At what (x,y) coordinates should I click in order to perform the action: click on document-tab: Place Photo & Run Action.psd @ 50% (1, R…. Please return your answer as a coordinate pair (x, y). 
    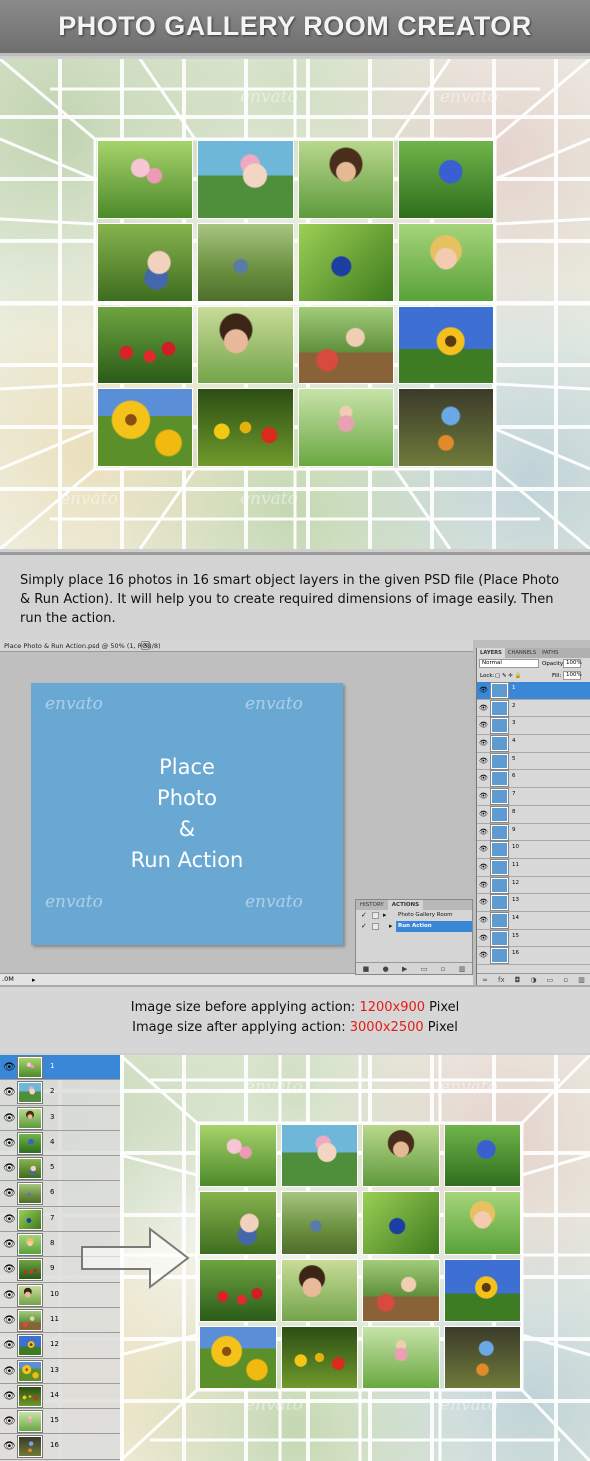
    Looking at the image, I should click on (236, 646).